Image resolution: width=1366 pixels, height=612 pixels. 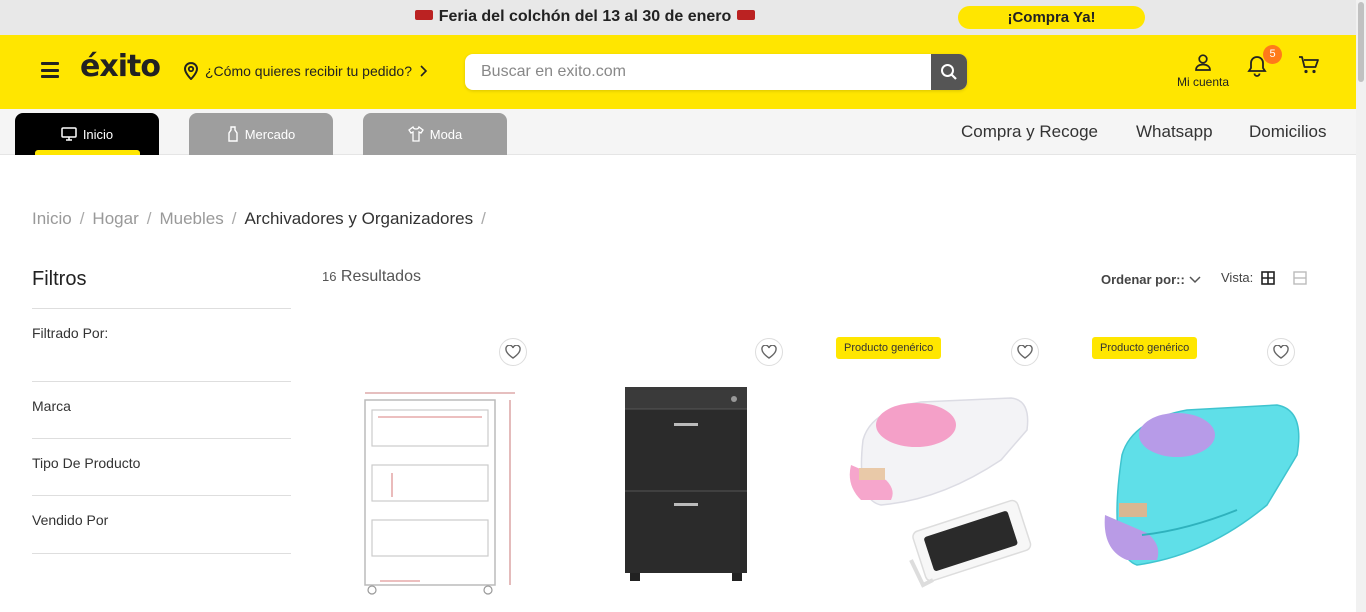 I want to click on cart-button, so click(x=1309, y=67).